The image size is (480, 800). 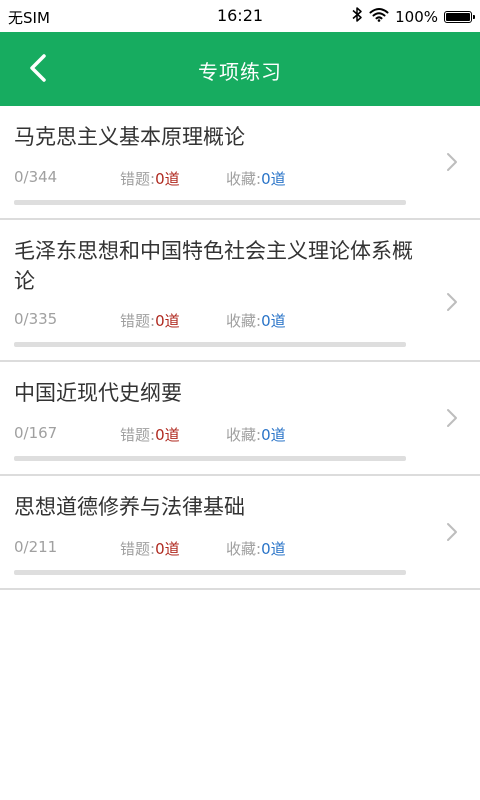 I want to click on battery-icon, so click(x=459, y=16).